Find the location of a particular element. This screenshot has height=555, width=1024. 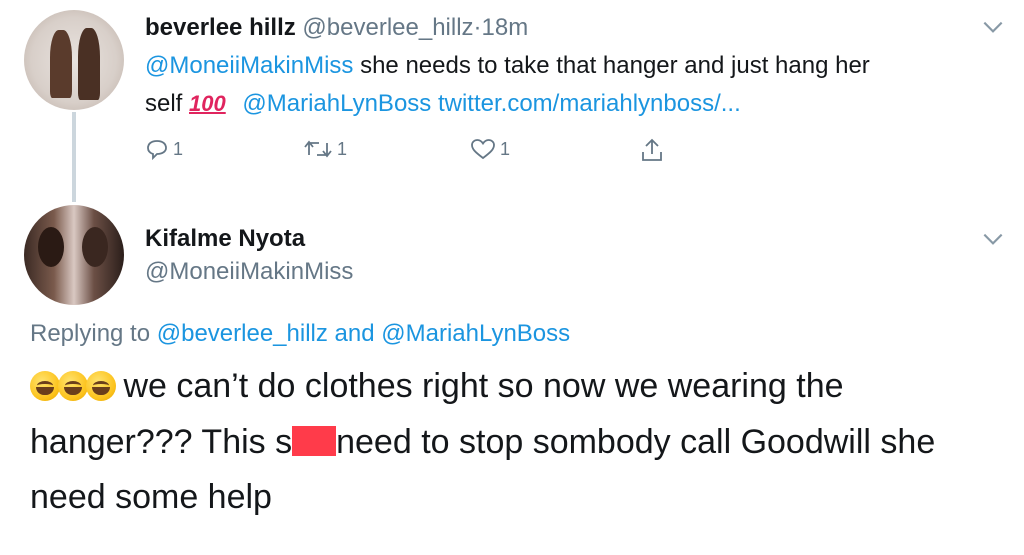

retweet-action: 1 is located at coordinates (325, 149).